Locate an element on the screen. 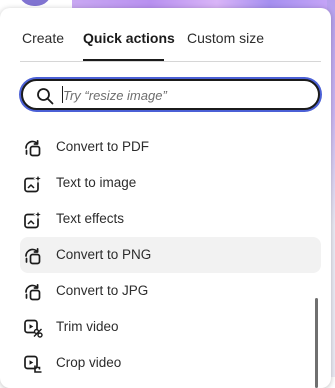 The width and height of the screenshot is (335, 388). tab-create: Create is located at coordinates (43, 38).